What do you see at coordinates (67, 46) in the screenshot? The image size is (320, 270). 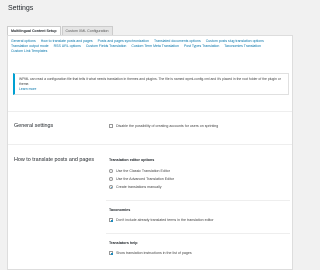 I see `link-rss-url-options: RSS URL options` at bounding box center [67, 46].